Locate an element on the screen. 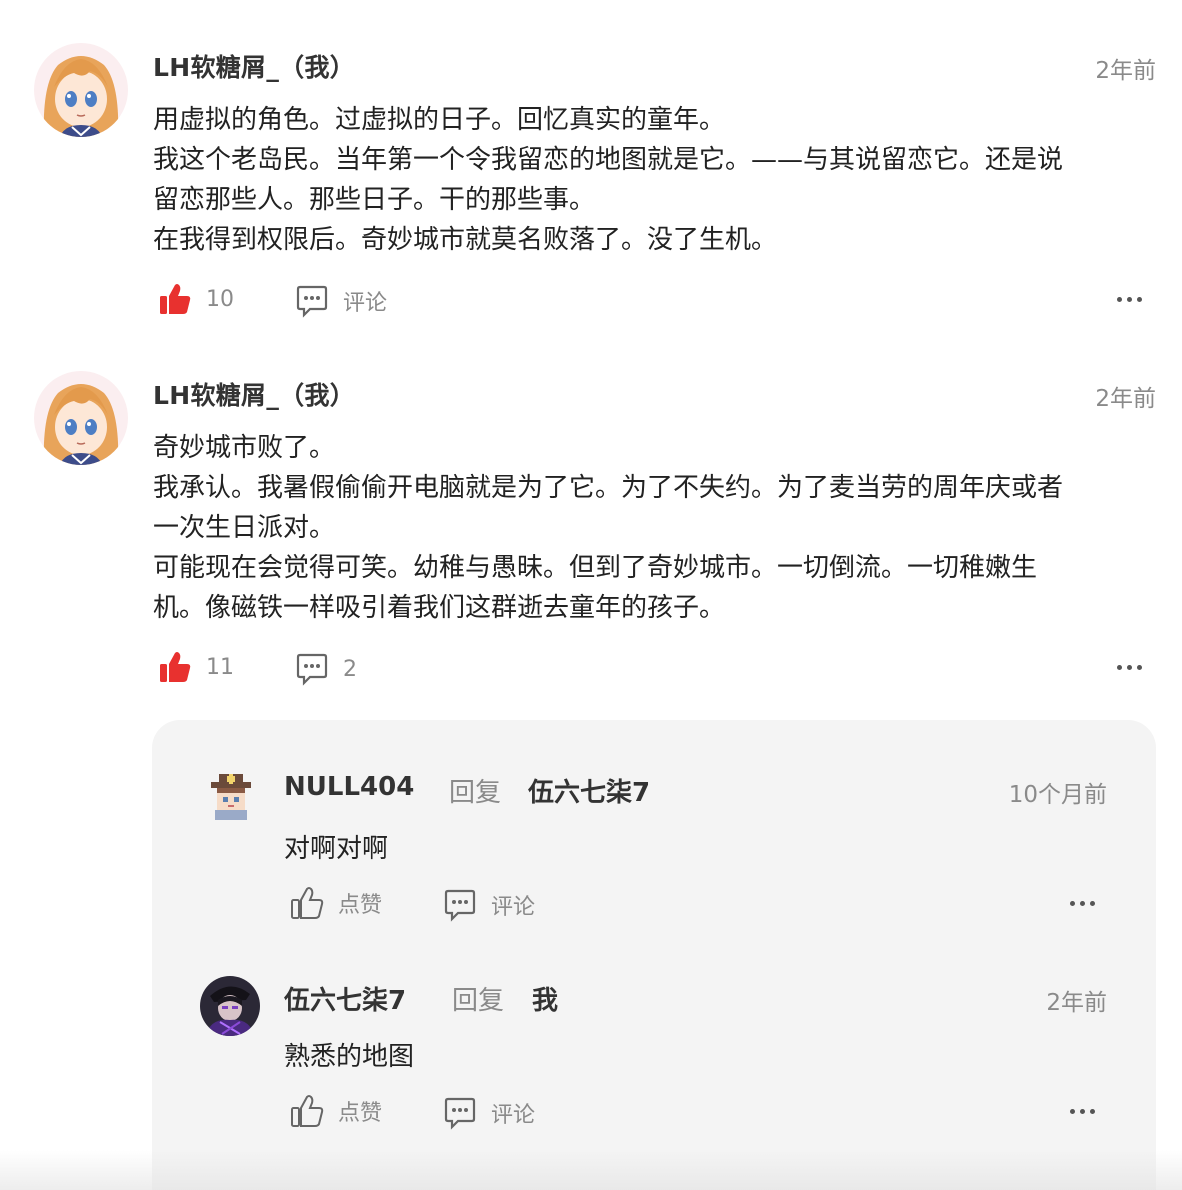 Image resolution: width=1182 pixels, height=1190 pixels. dark-character-avatar-icon is located at coordinates (230, 1006).